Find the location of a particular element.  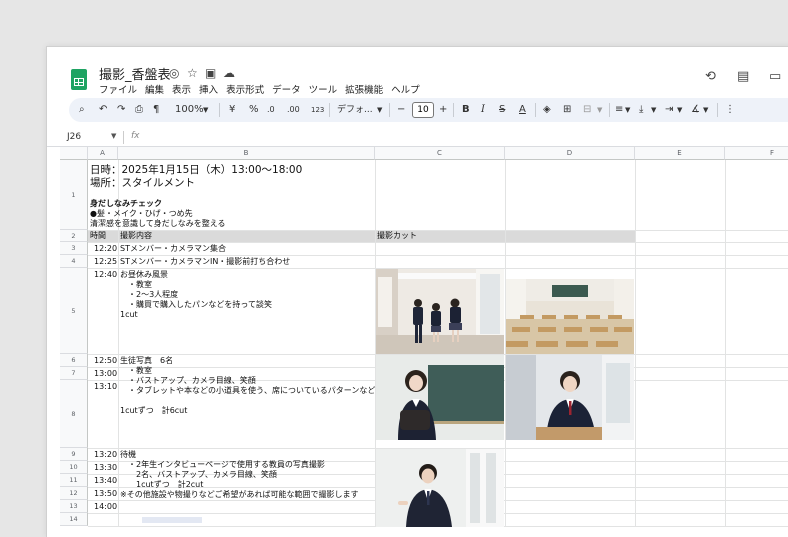

decrease-font-size-button: − is located at coordinates (401, 110).